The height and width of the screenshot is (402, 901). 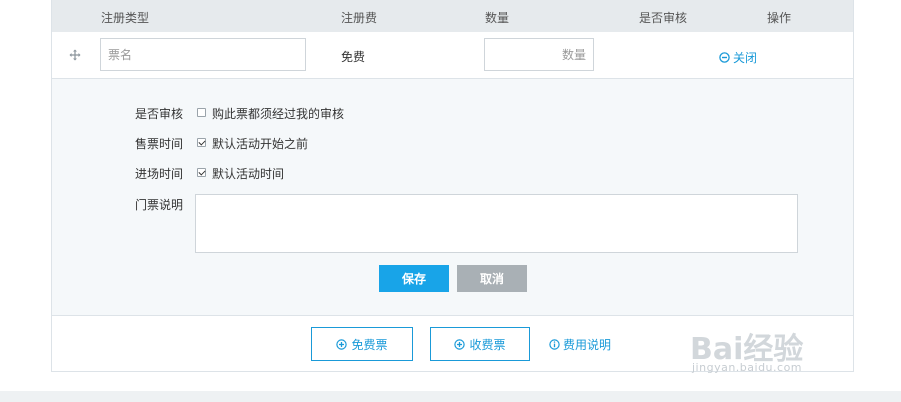 I want to click on header-registration-type: 注册类型, so click(x=125, y=18).